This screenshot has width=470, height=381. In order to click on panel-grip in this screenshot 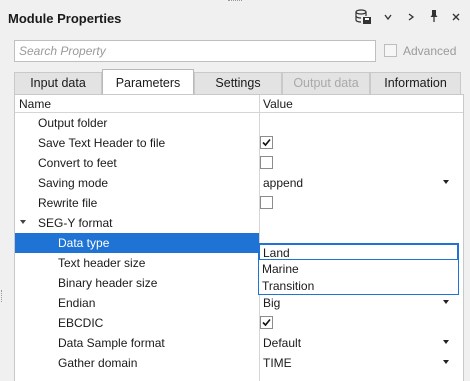, I will do `click(235, 2)`.